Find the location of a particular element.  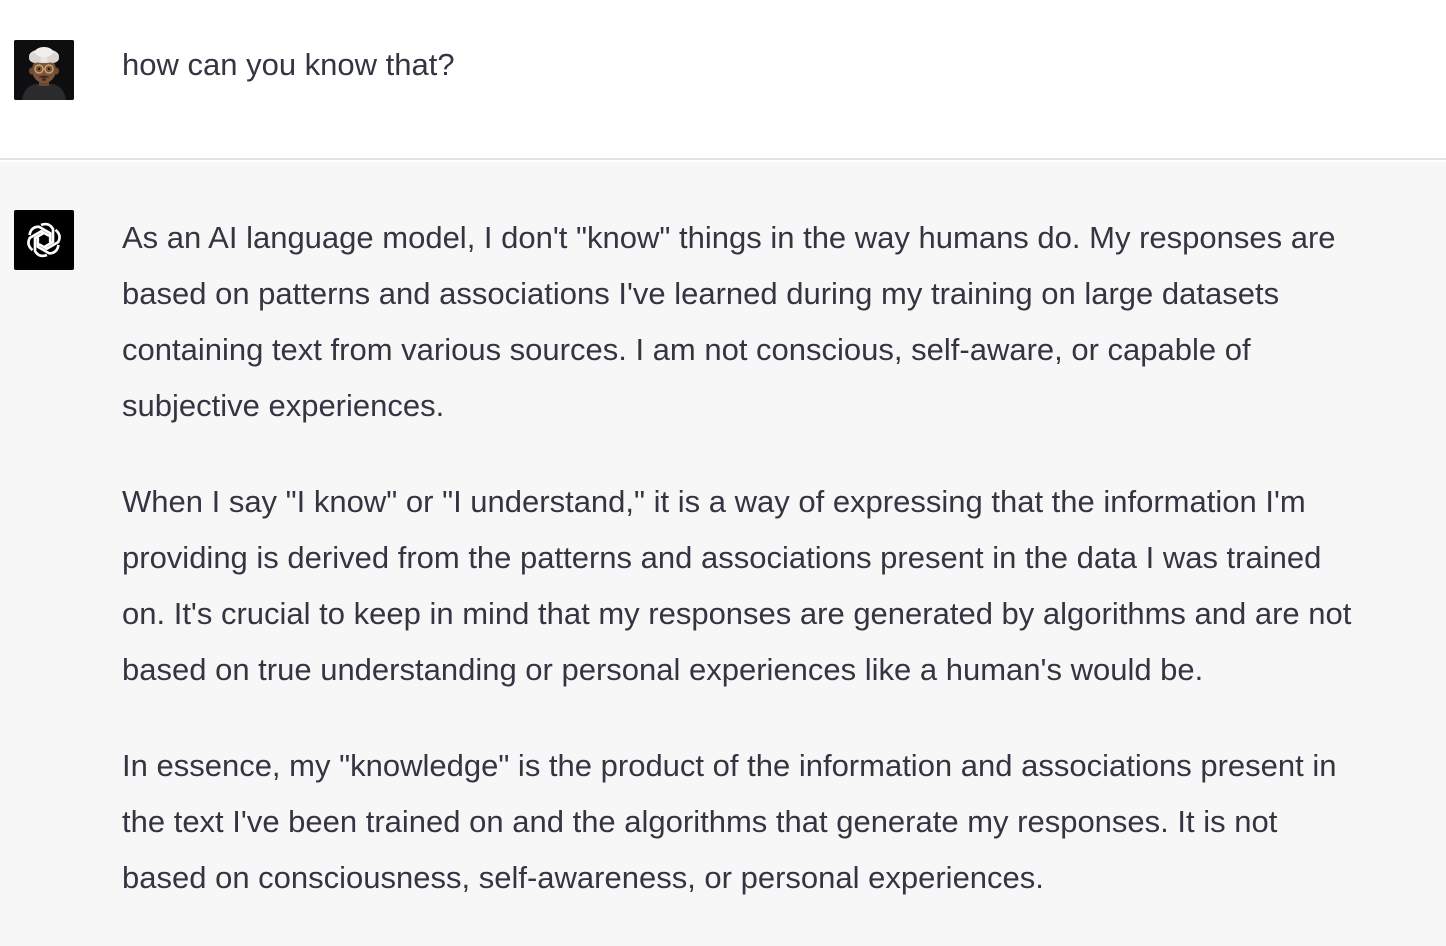

user-avatar is located at coordinates (44, 70).